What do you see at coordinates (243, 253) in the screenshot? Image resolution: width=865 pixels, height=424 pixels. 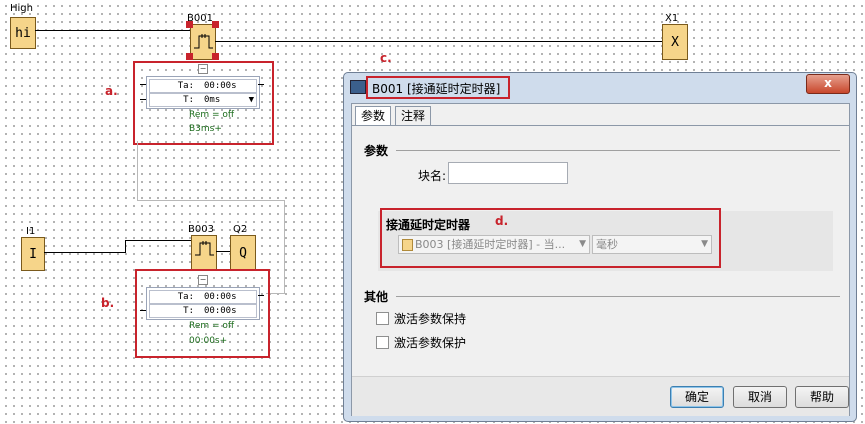 I see `output-q2-block: Q` at bounding box center [243, 253].